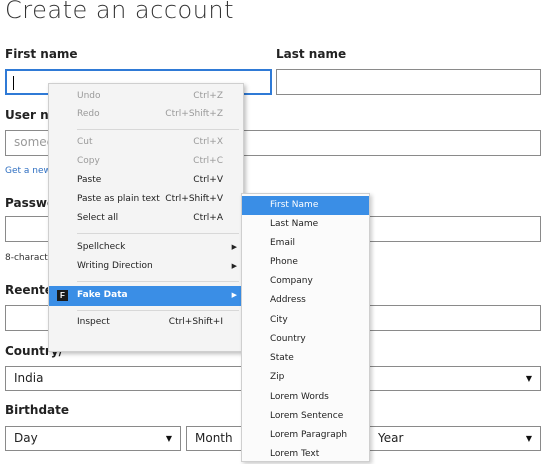  What do you see at coordinates (115, 266) in the screenshot?
I see `menu-item-label: Writing Direction` at bounding box center [115, 266].